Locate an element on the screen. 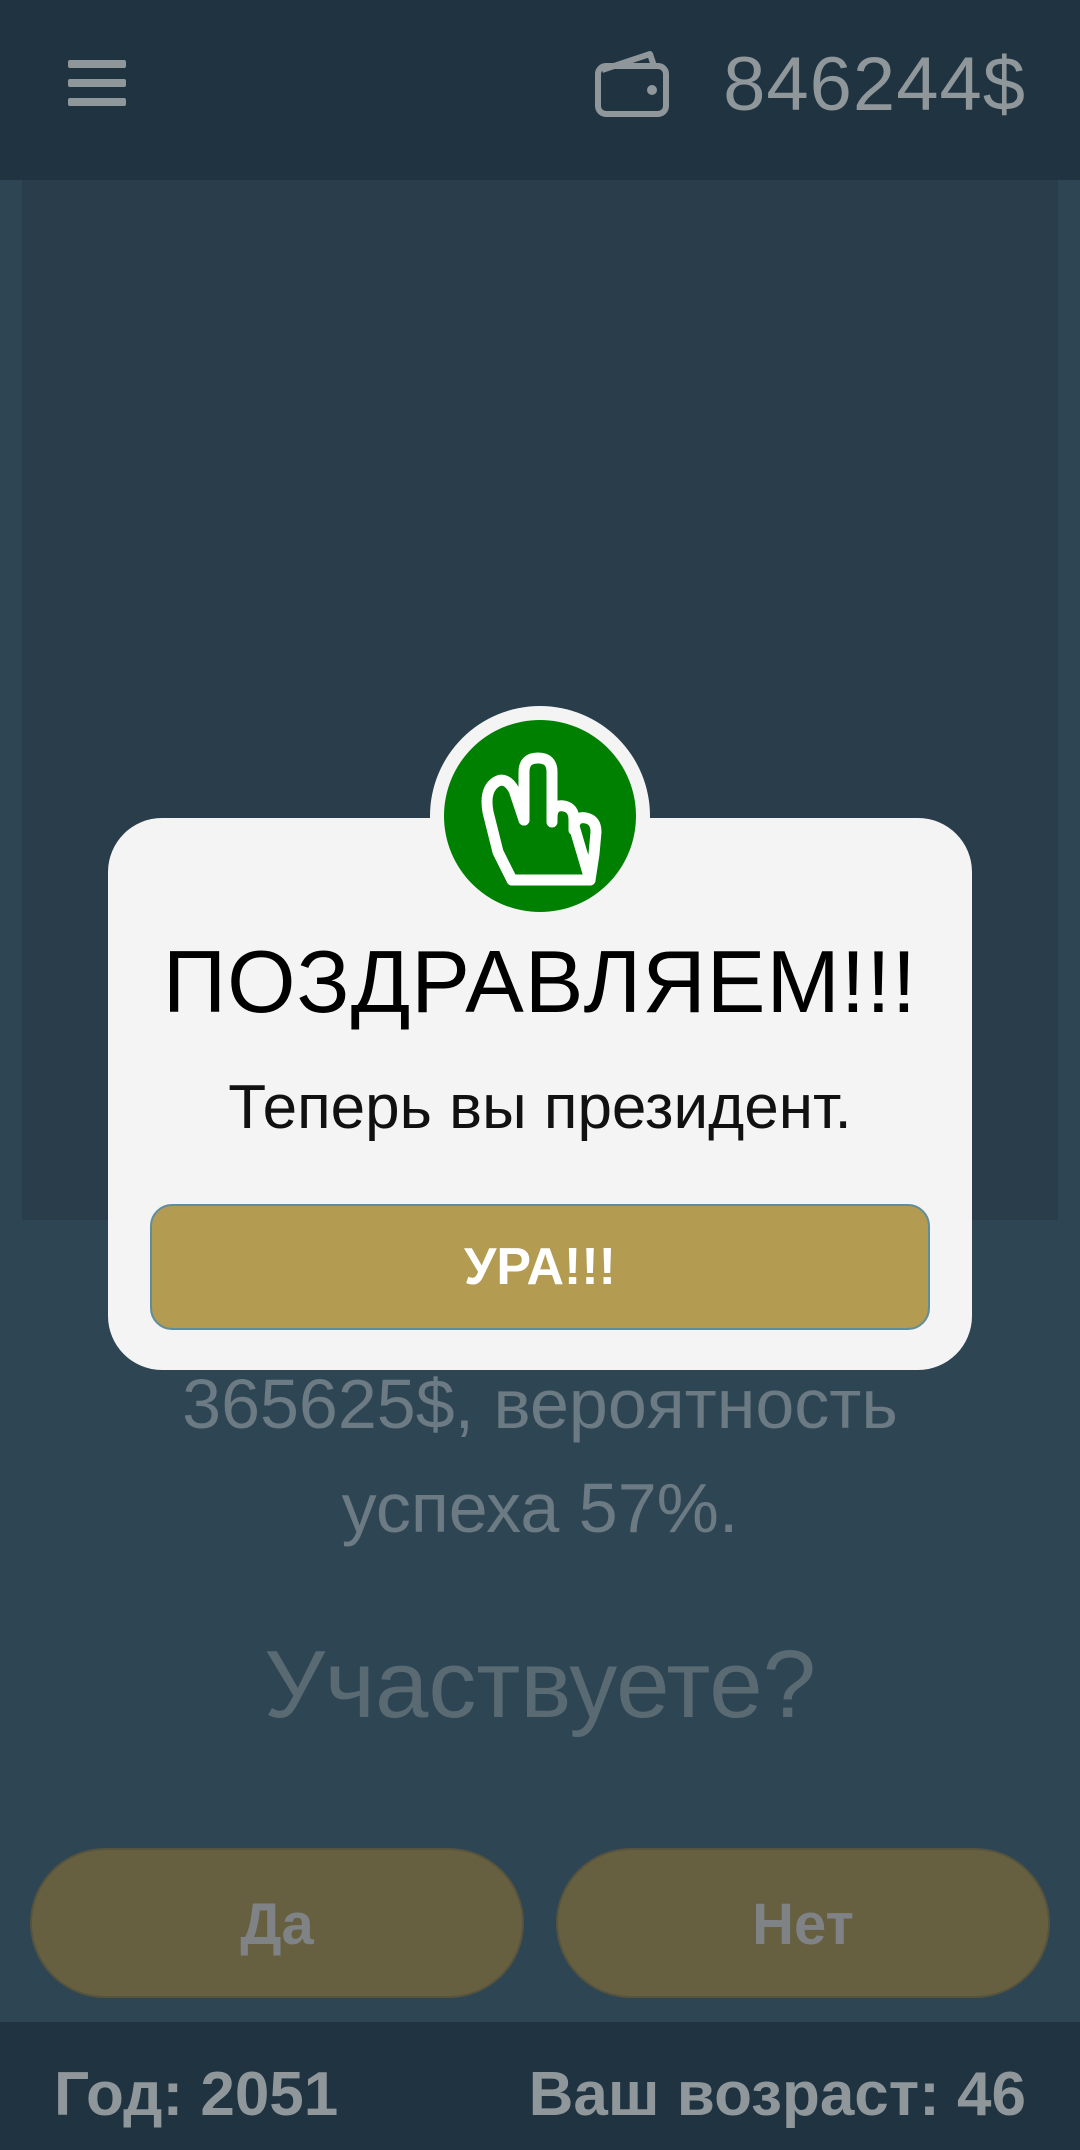 This screenshot has height=2150, width=1080. hamburger-menu-icon is located at coordinates (98, 83).